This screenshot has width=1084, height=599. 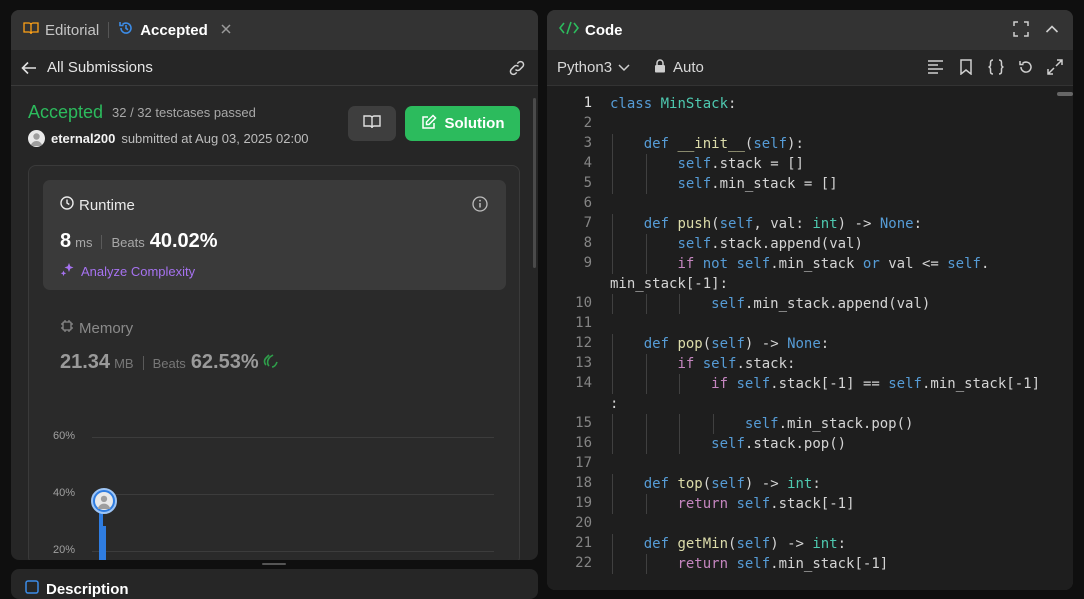 I want to click on line-number: 9, so click(x=587, y=263).